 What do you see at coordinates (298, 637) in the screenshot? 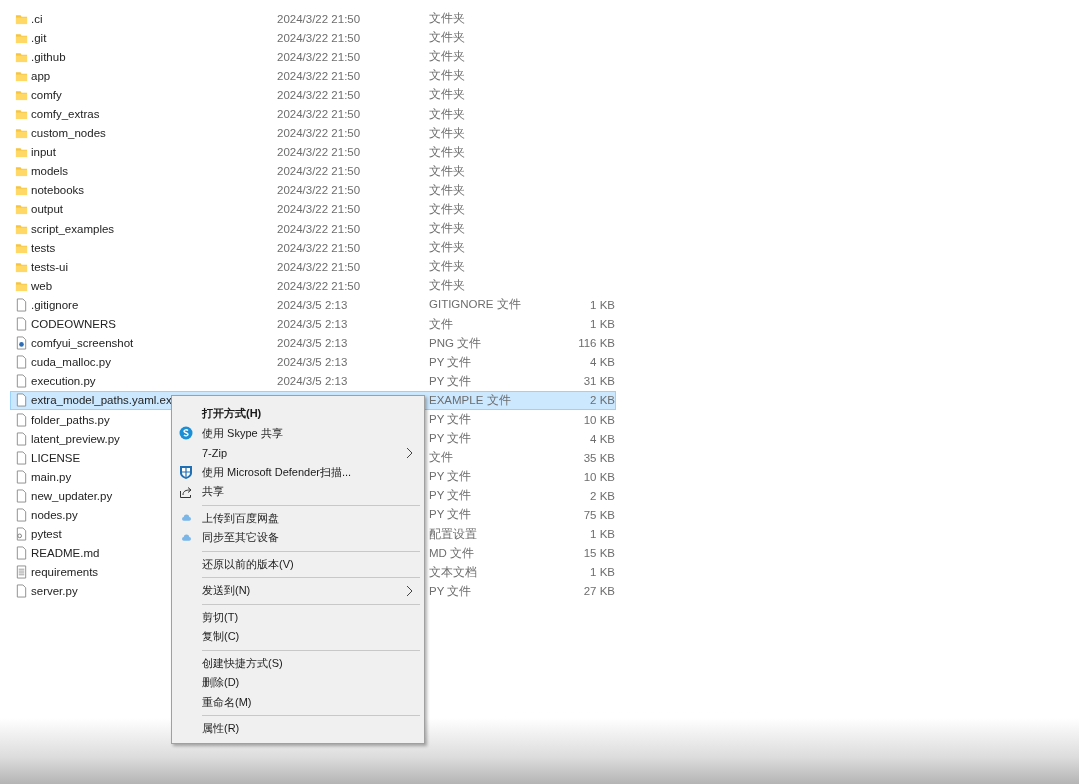
I see `menu-item: 复制(C)` at bounding box center [298, 637].